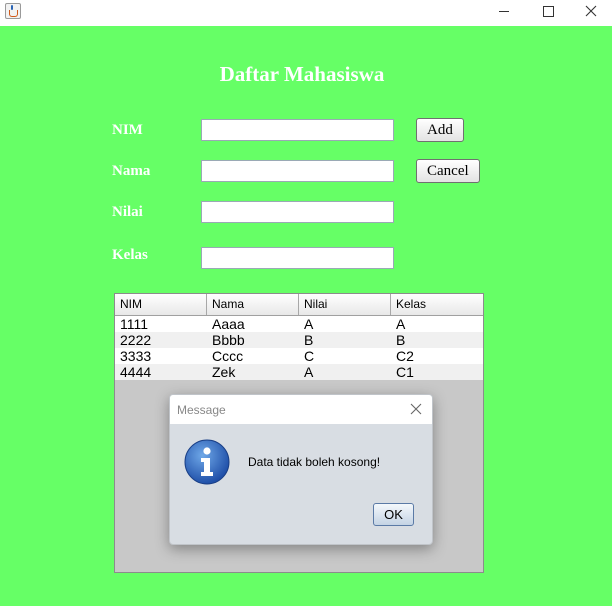 The width and height of the screenshot is (612, 606). What do you see at coordinates (201, 410) in the screenshot?
I see `dialog-title: Message` at bounding box center [201, 410].